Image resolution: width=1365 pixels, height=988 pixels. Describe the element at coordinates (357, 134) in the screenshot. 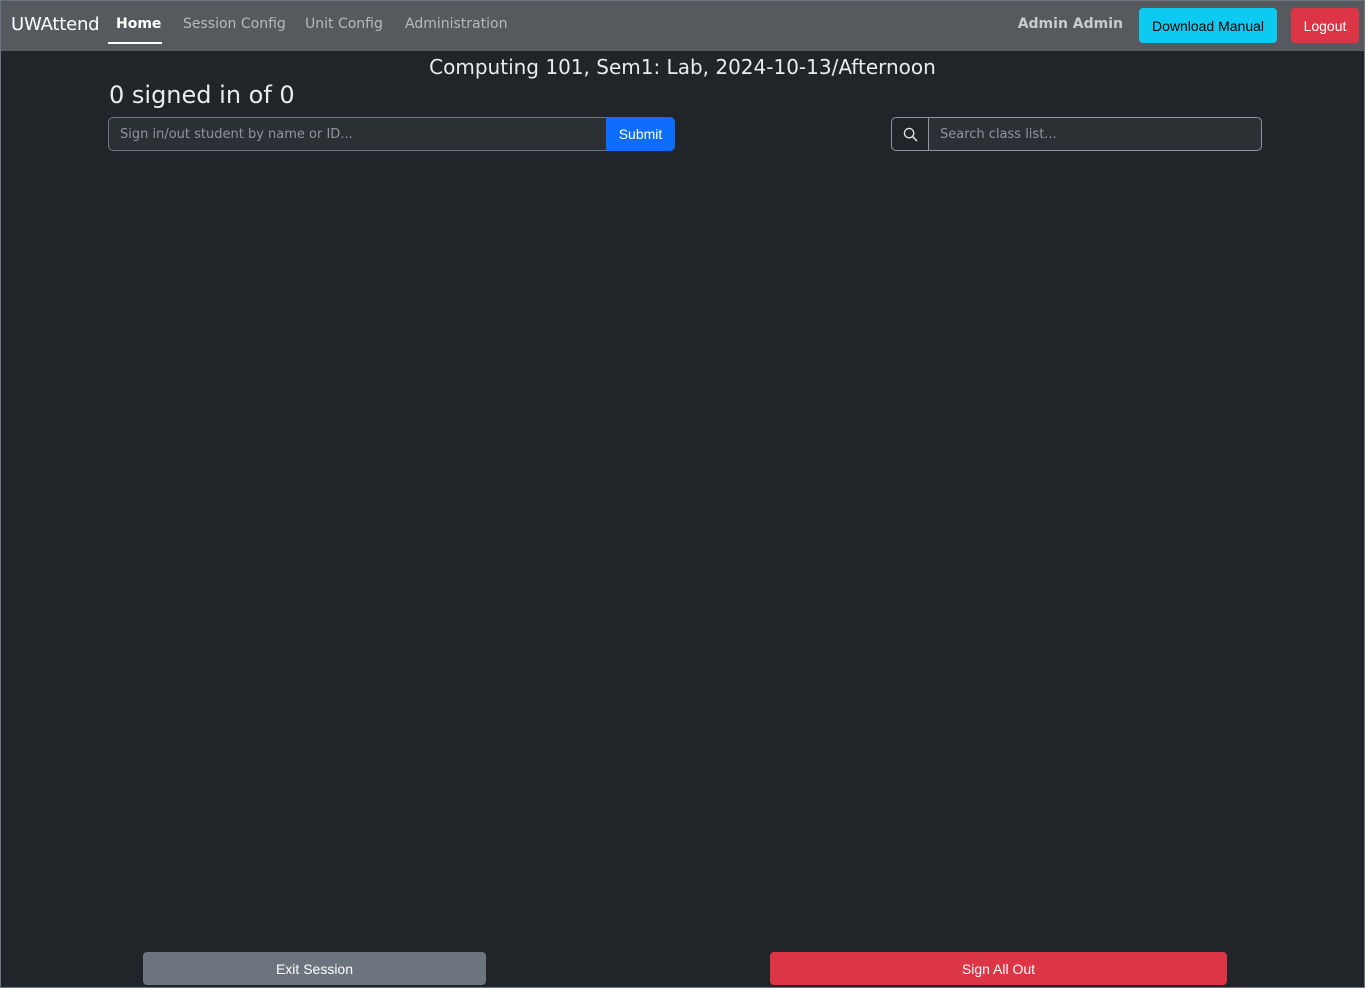

I see `signin-input` at that location.